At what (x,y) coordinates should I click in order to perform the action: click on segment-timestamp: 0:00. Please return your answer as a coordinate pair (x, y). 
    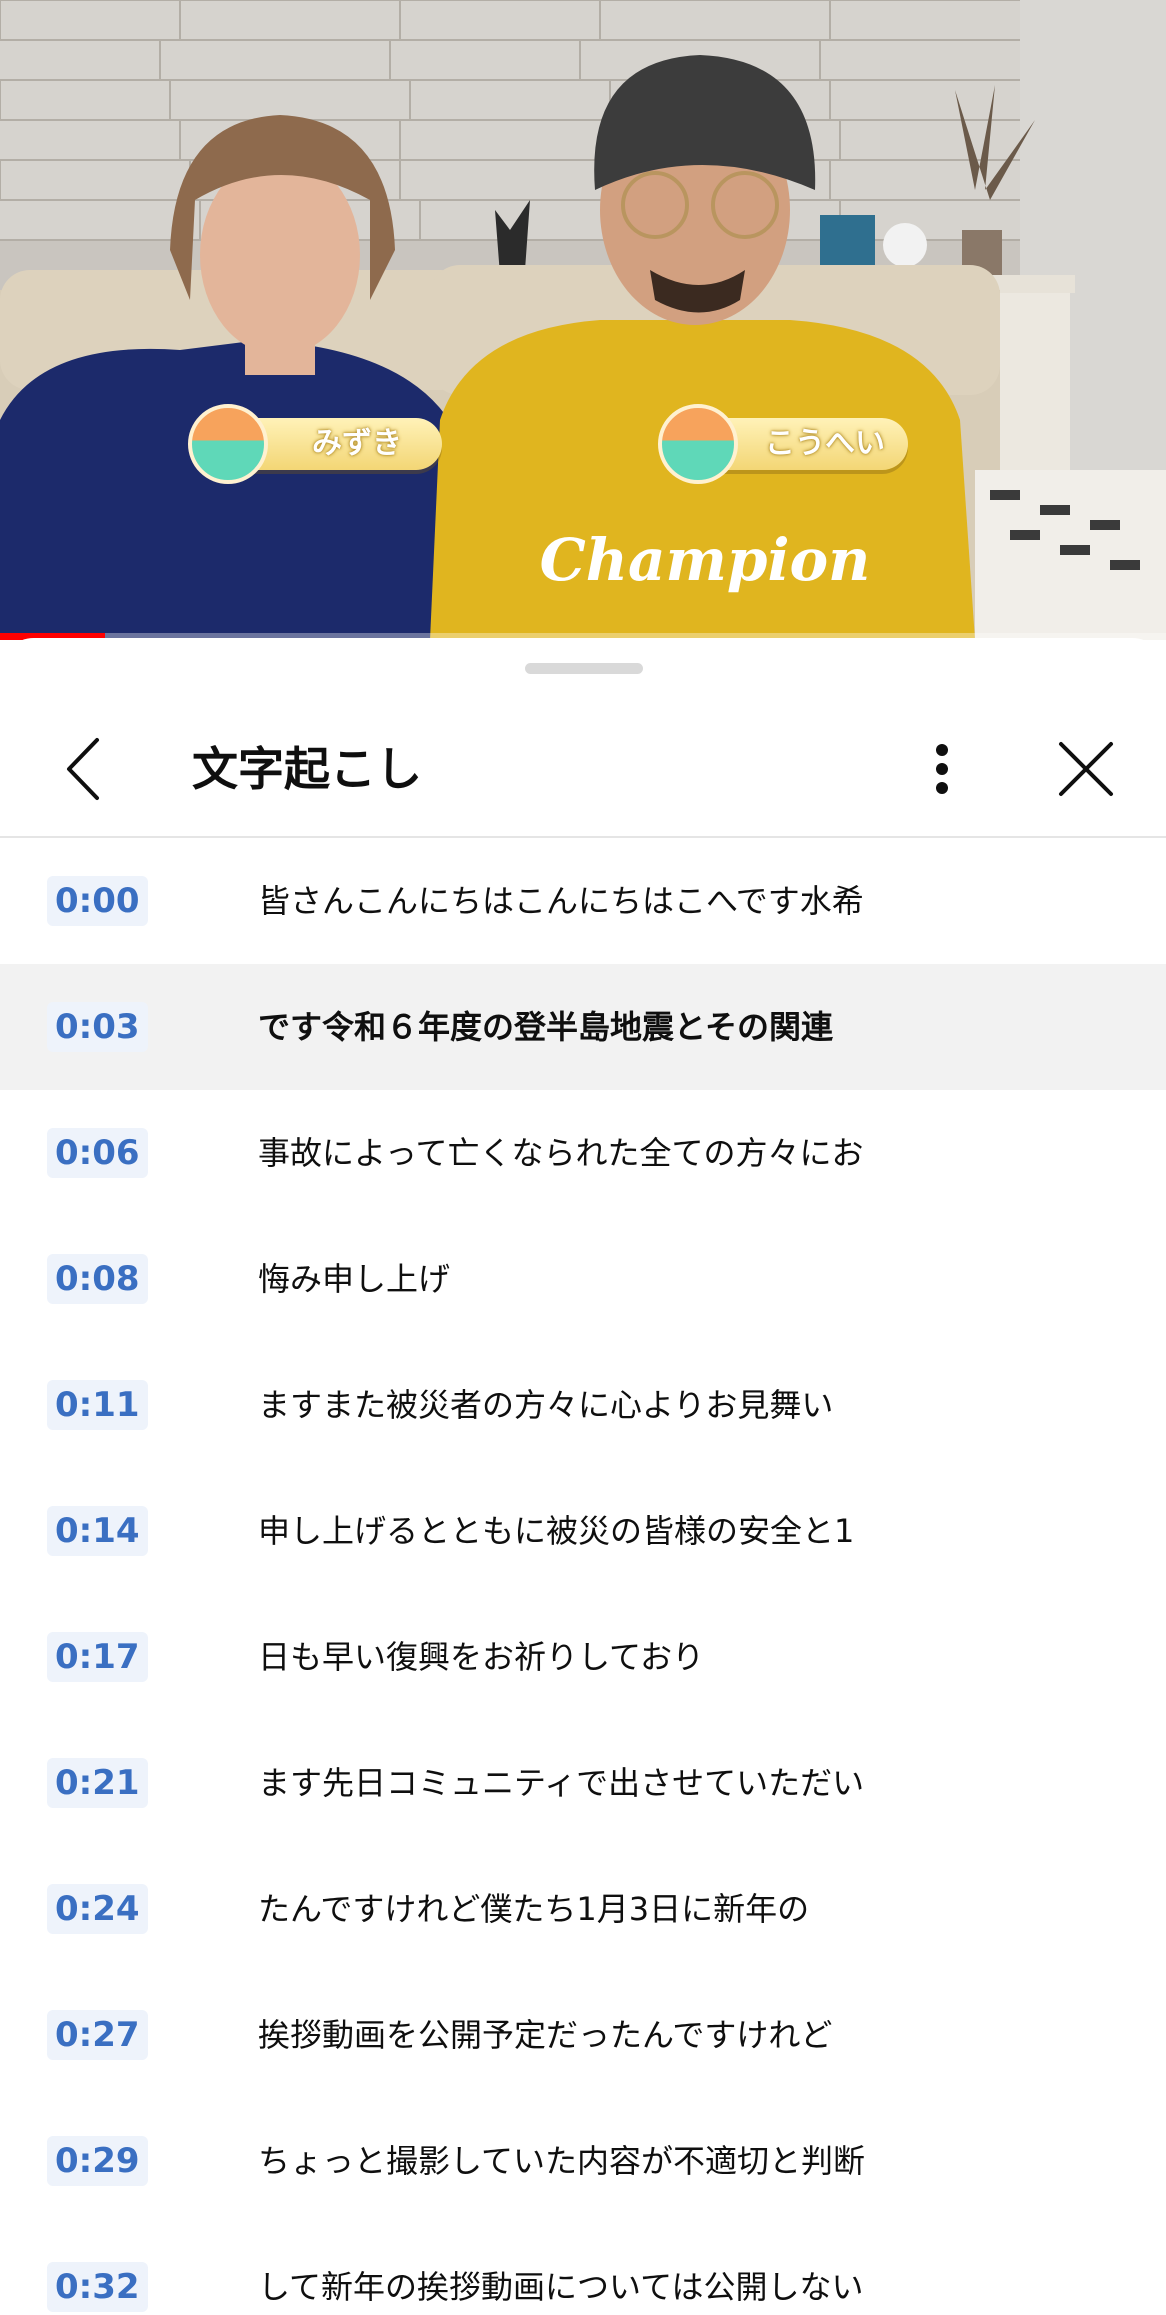
    Looking at the image, I should click on (97, 901).